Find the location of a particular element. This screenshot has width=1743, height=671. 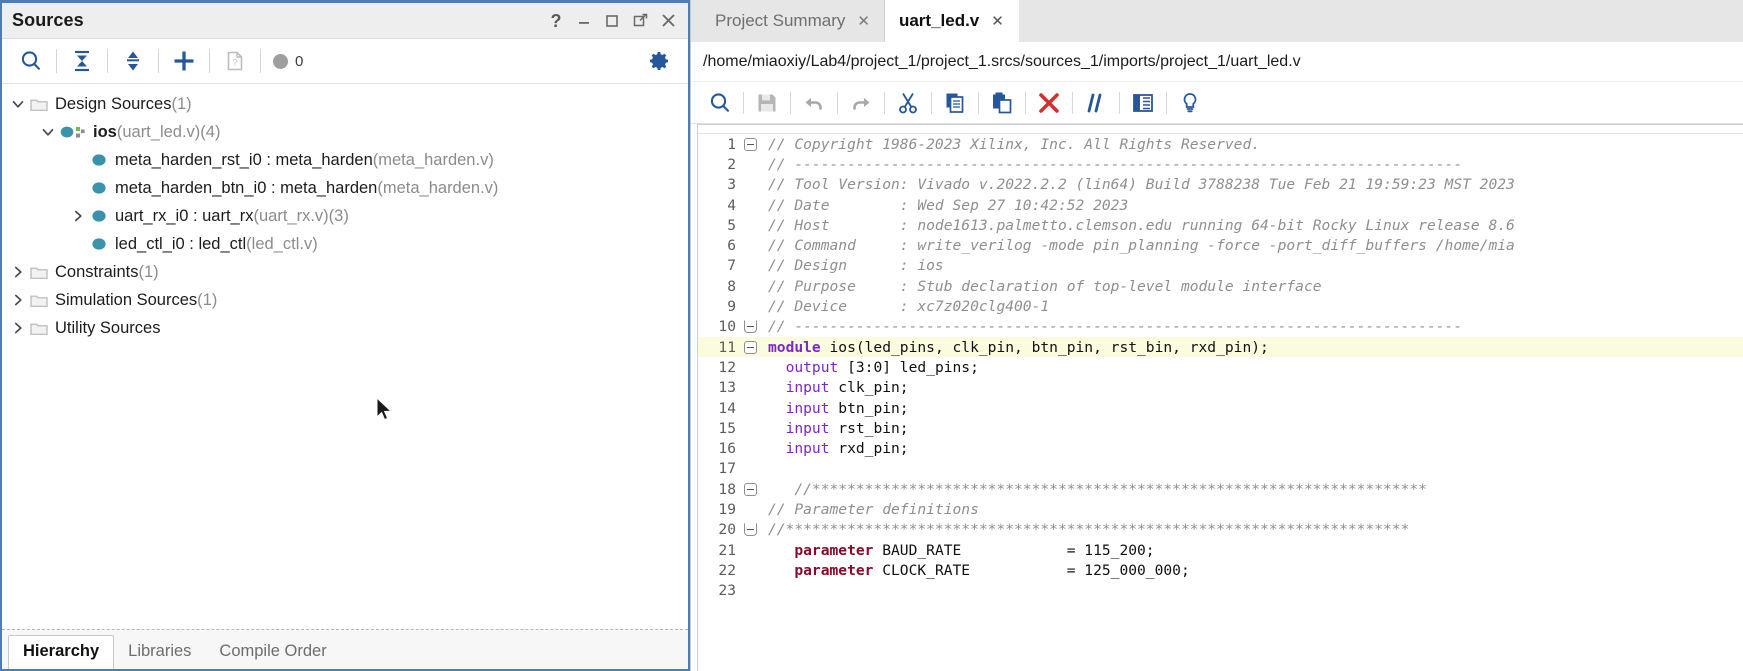

message-count: 0 is located at coordinates (299, 61).